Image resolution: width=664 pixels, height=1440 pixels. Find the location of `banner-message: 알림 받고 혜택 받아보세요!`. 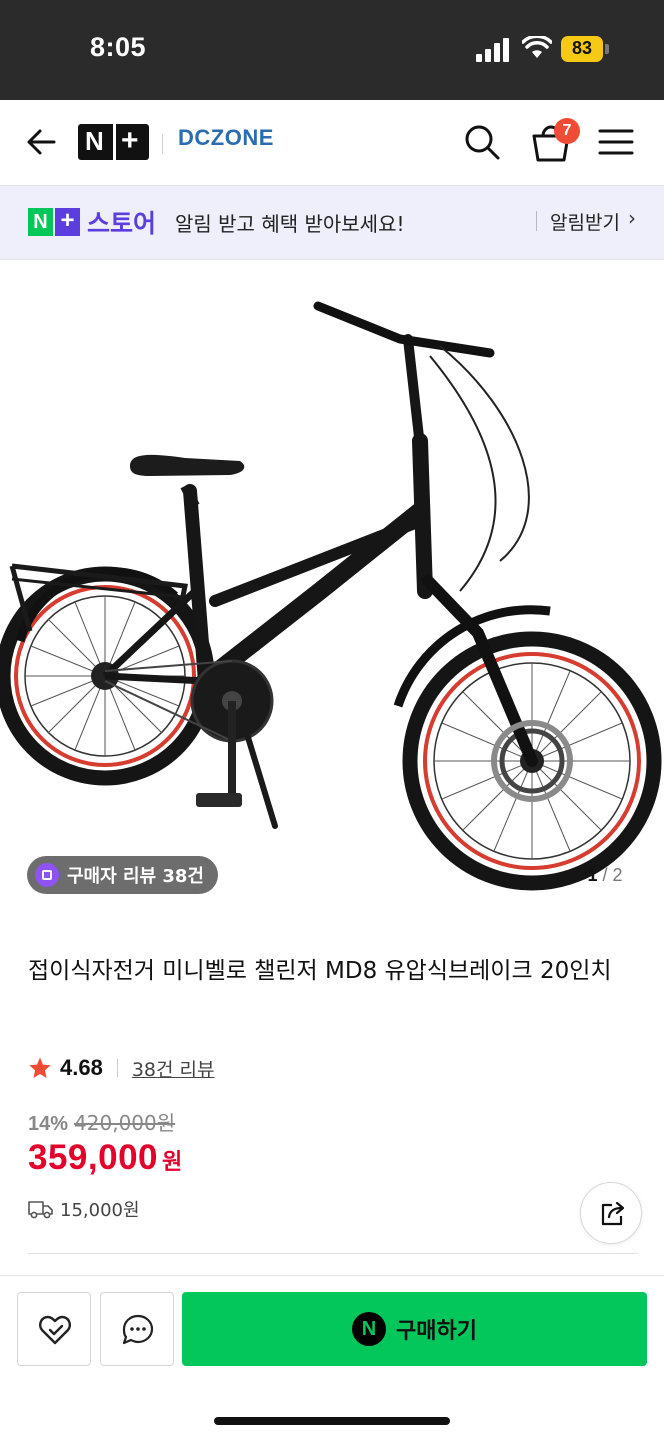

banner-message: 알림 받고 혜택 받아보세요! is located at coordinates (290, 224).